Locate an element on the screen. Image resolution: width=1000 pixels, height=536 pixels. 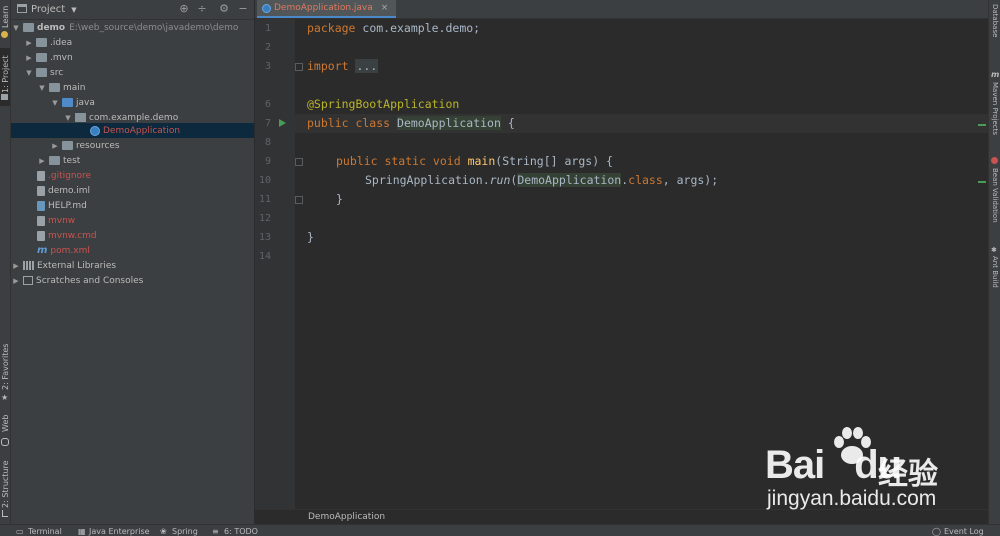
tree-item-mvnw-cmd: mvnw.cmd is located at coordinates (65, 235).